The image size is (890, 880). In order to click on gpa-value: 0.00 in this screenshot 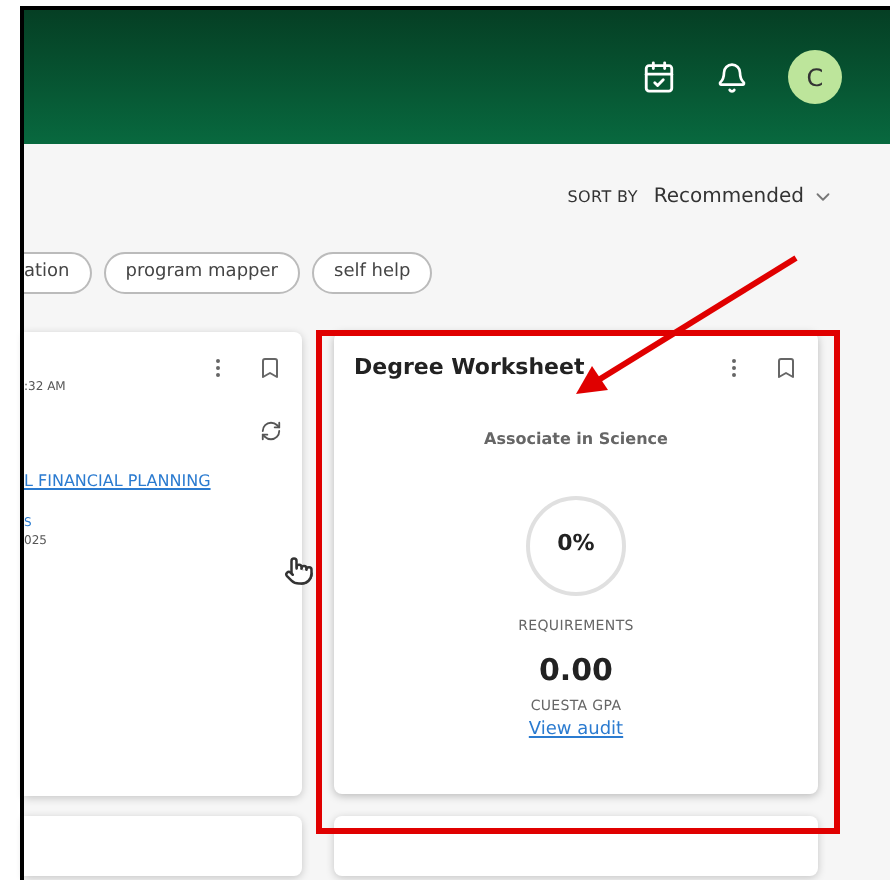, I will do `click(575, 671)`.